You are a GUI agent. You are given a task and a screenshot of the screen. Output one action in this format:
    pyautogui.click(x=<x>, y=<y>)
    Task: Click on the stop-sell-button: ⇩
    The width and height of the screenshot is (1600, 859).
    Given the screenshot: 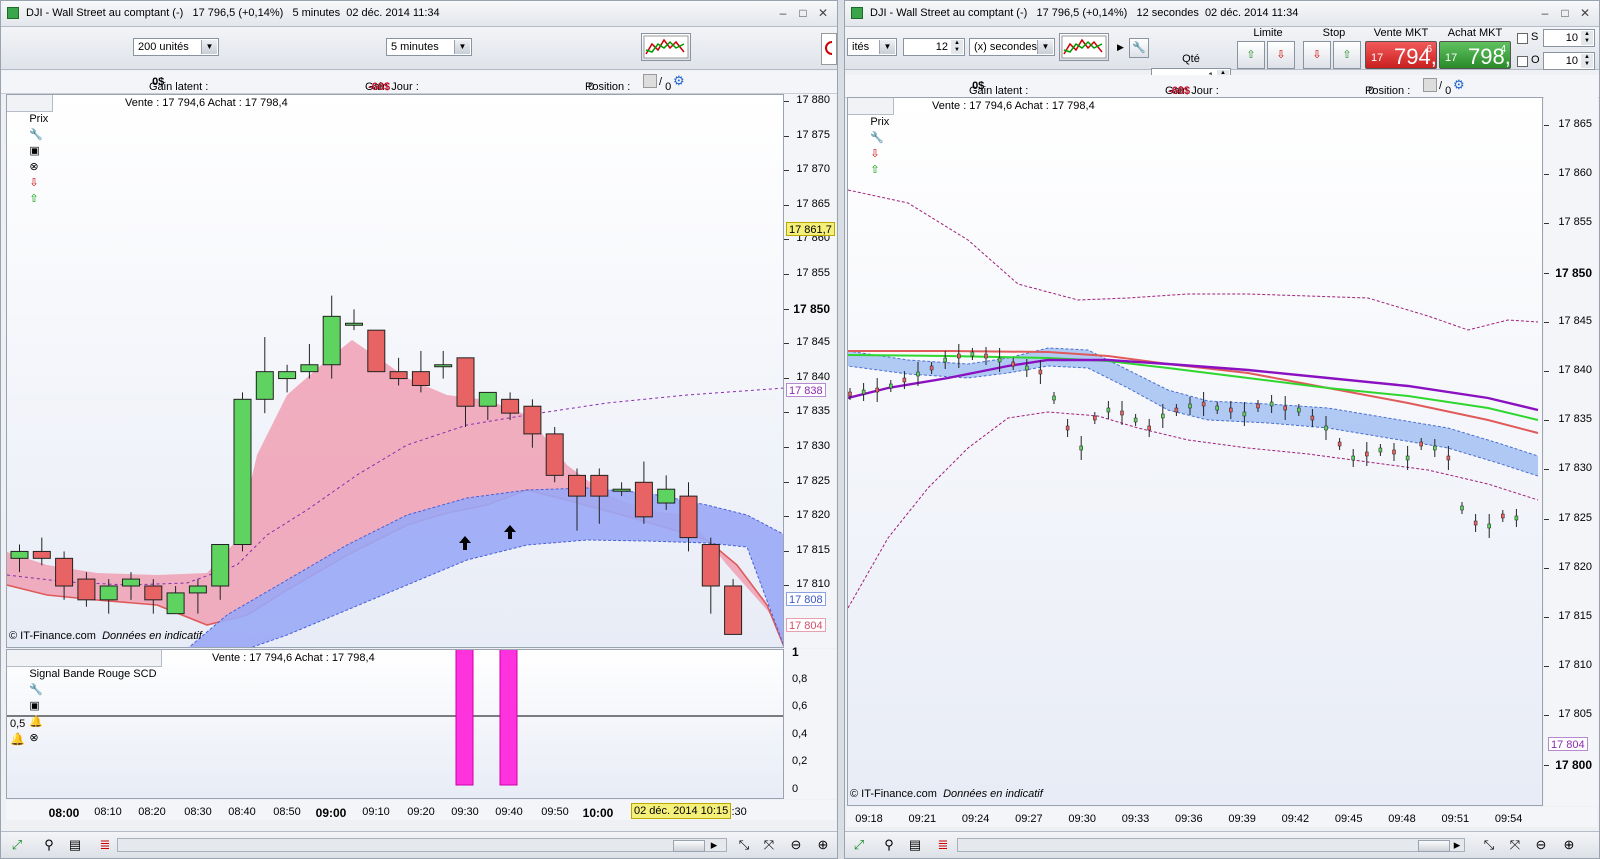 What is the action you would take?
    pyautogui.click(x=1317, y=55)
    